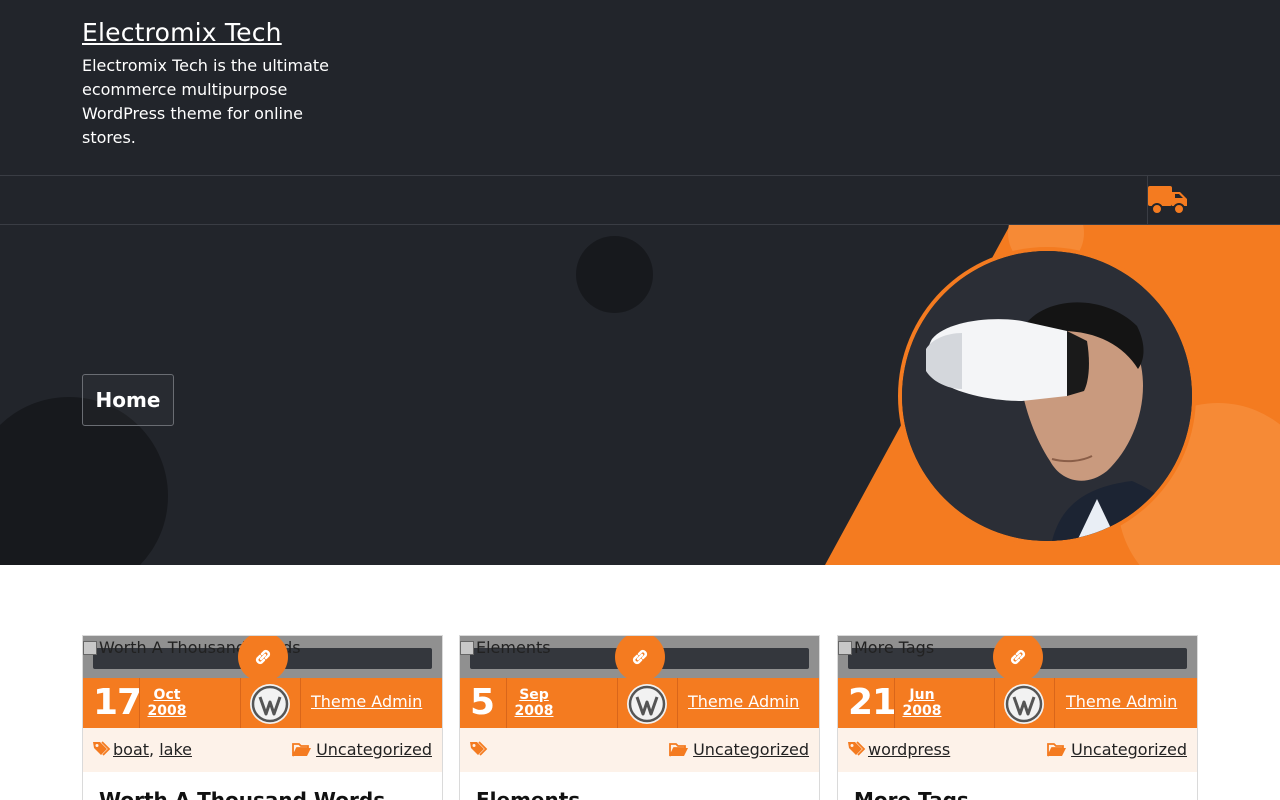 Image resolution: width=1280 pixels, height=800 pixels. I want to click on post-tags: boat, lake, so click(152, 749).